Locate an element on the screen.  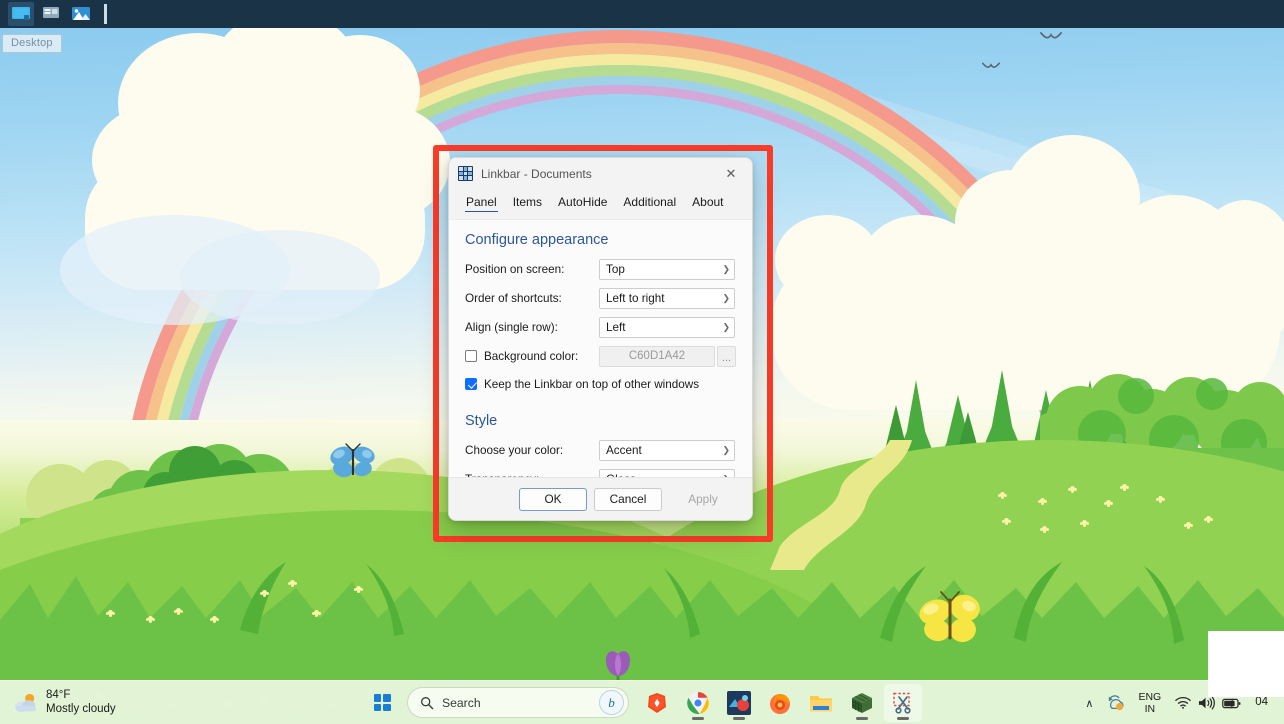
dialog-tab-strip: Panel Items AutoHide Additional About is located at coordinates (600, 201).